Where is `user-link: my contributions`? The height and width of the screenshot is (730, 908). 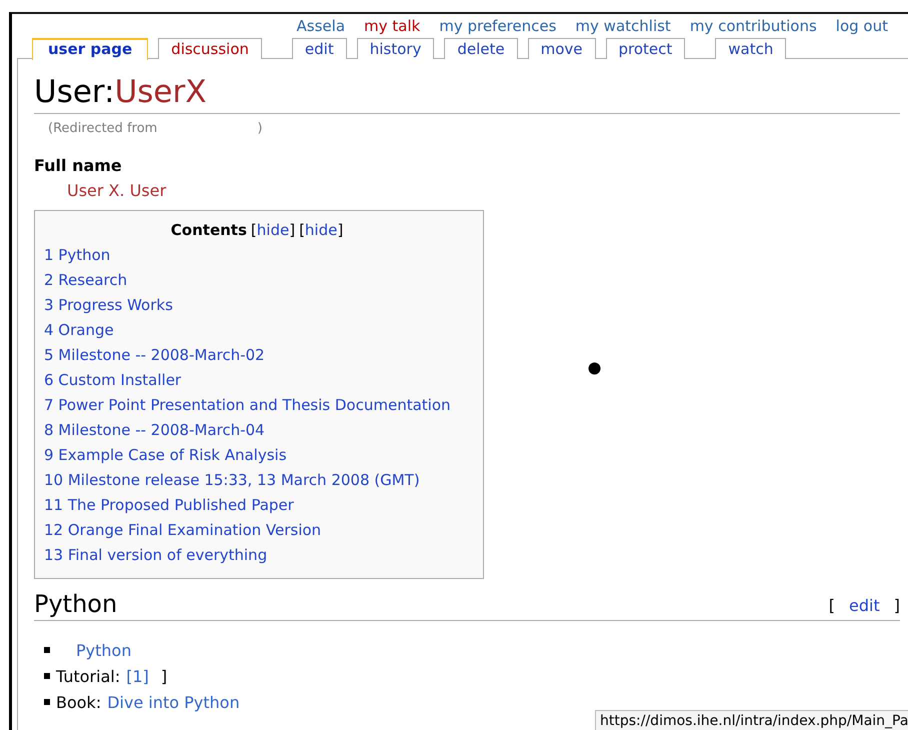
user-link: my contributions is located at coordinates (753, 26).